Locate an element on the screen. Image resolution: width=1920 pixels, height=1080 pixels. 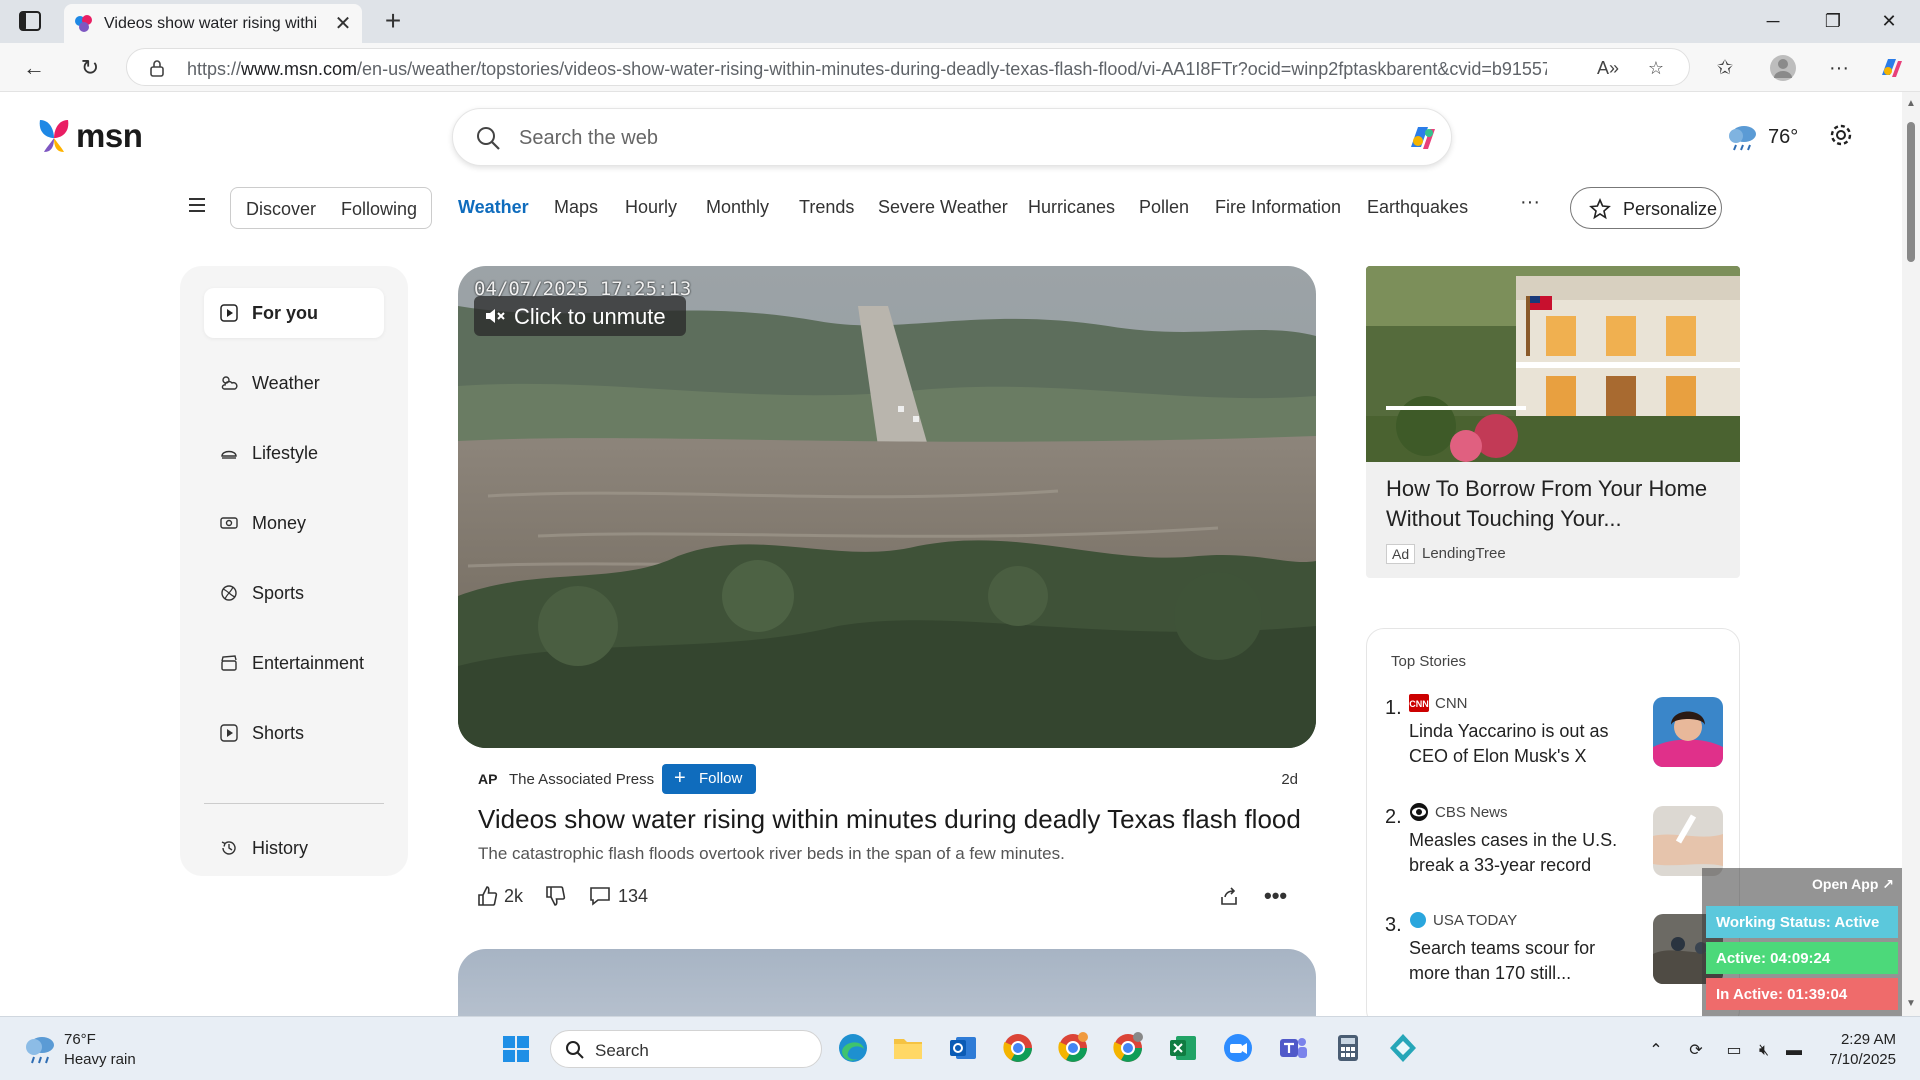
nav-earthquakes: Earthquakes is located at coordinates (1417, 207).